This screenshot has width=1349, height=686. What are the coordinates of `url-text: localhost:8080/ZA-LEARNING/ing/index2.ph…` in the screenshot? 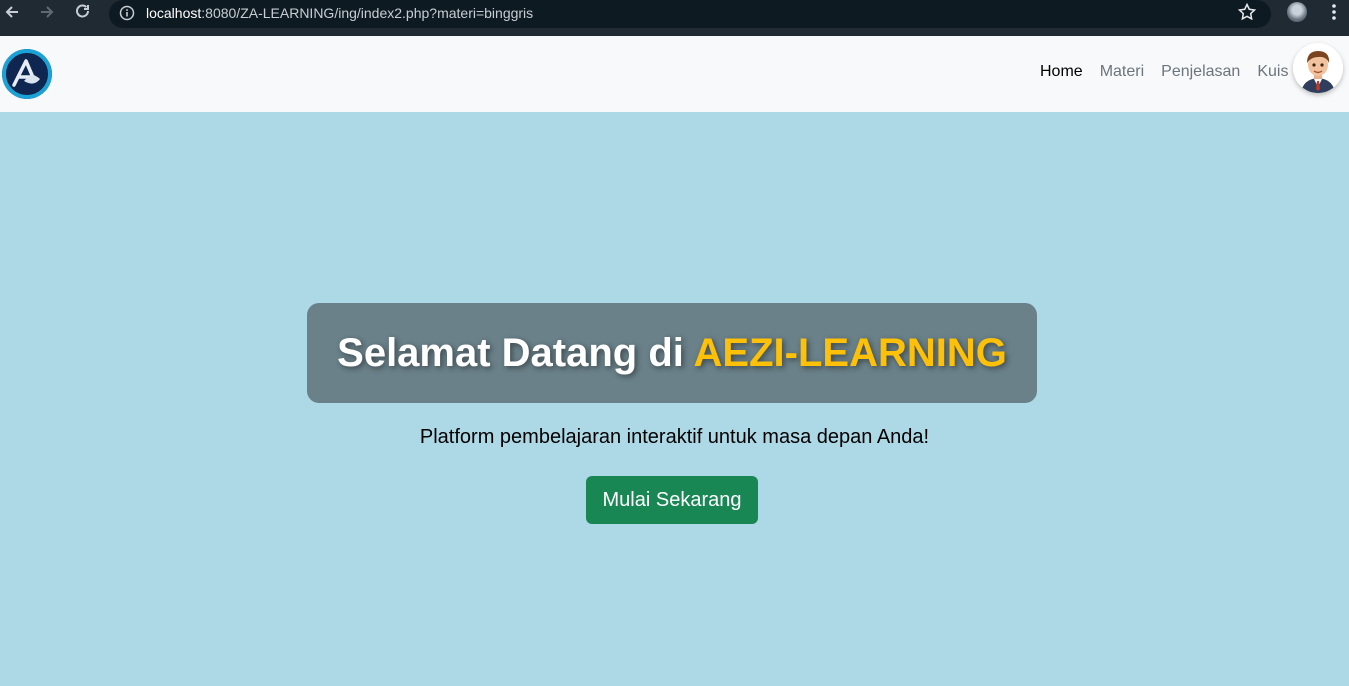 It's located at (339, 13).